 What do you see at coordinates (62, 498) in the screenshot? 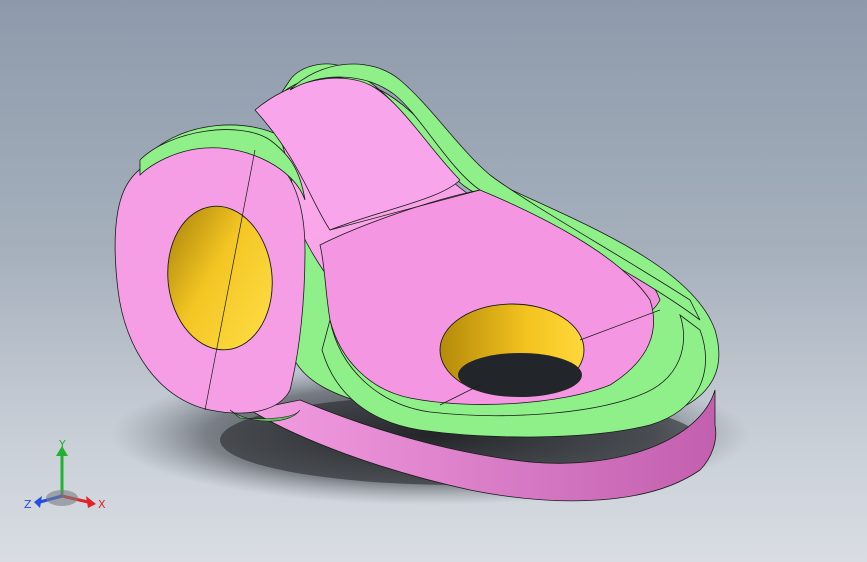
I see `triad-base` at bounding box center [62, 498].